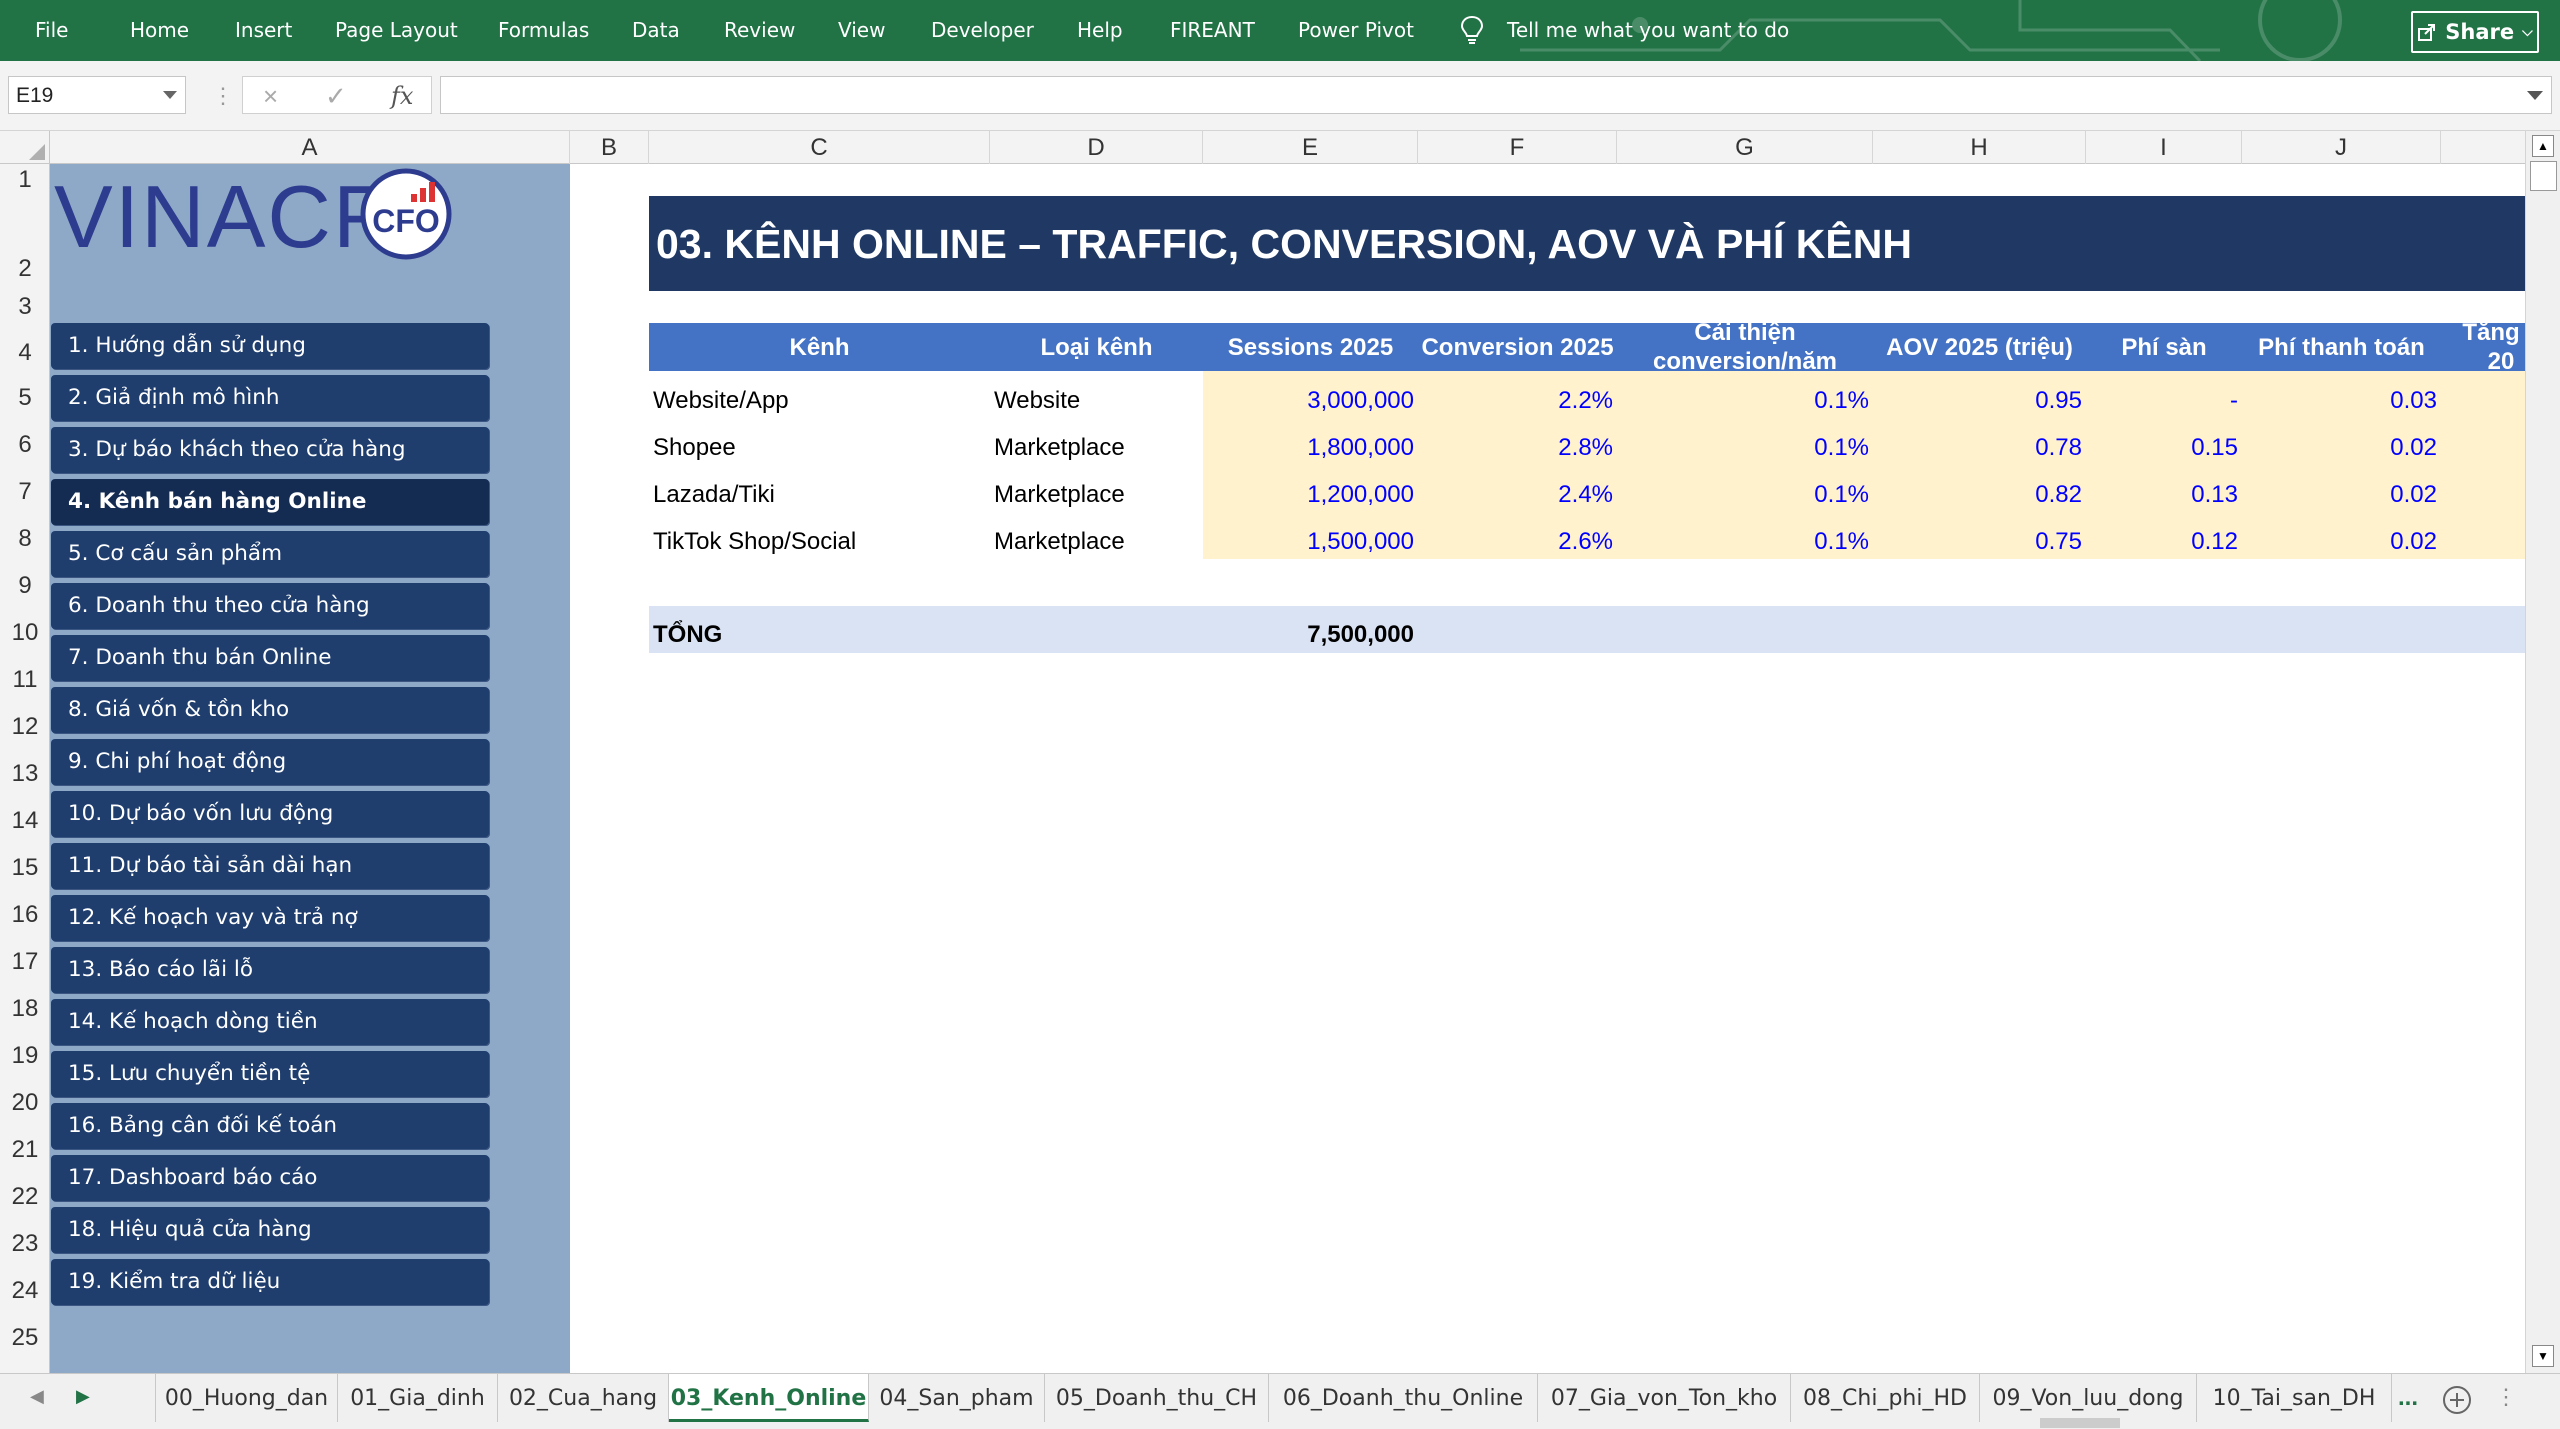 This screenshot has width=2560, height=1429. Describe the element at coordinates (2475, 32) in the screenshot. I see `share-button: Share ⌵` at that location.